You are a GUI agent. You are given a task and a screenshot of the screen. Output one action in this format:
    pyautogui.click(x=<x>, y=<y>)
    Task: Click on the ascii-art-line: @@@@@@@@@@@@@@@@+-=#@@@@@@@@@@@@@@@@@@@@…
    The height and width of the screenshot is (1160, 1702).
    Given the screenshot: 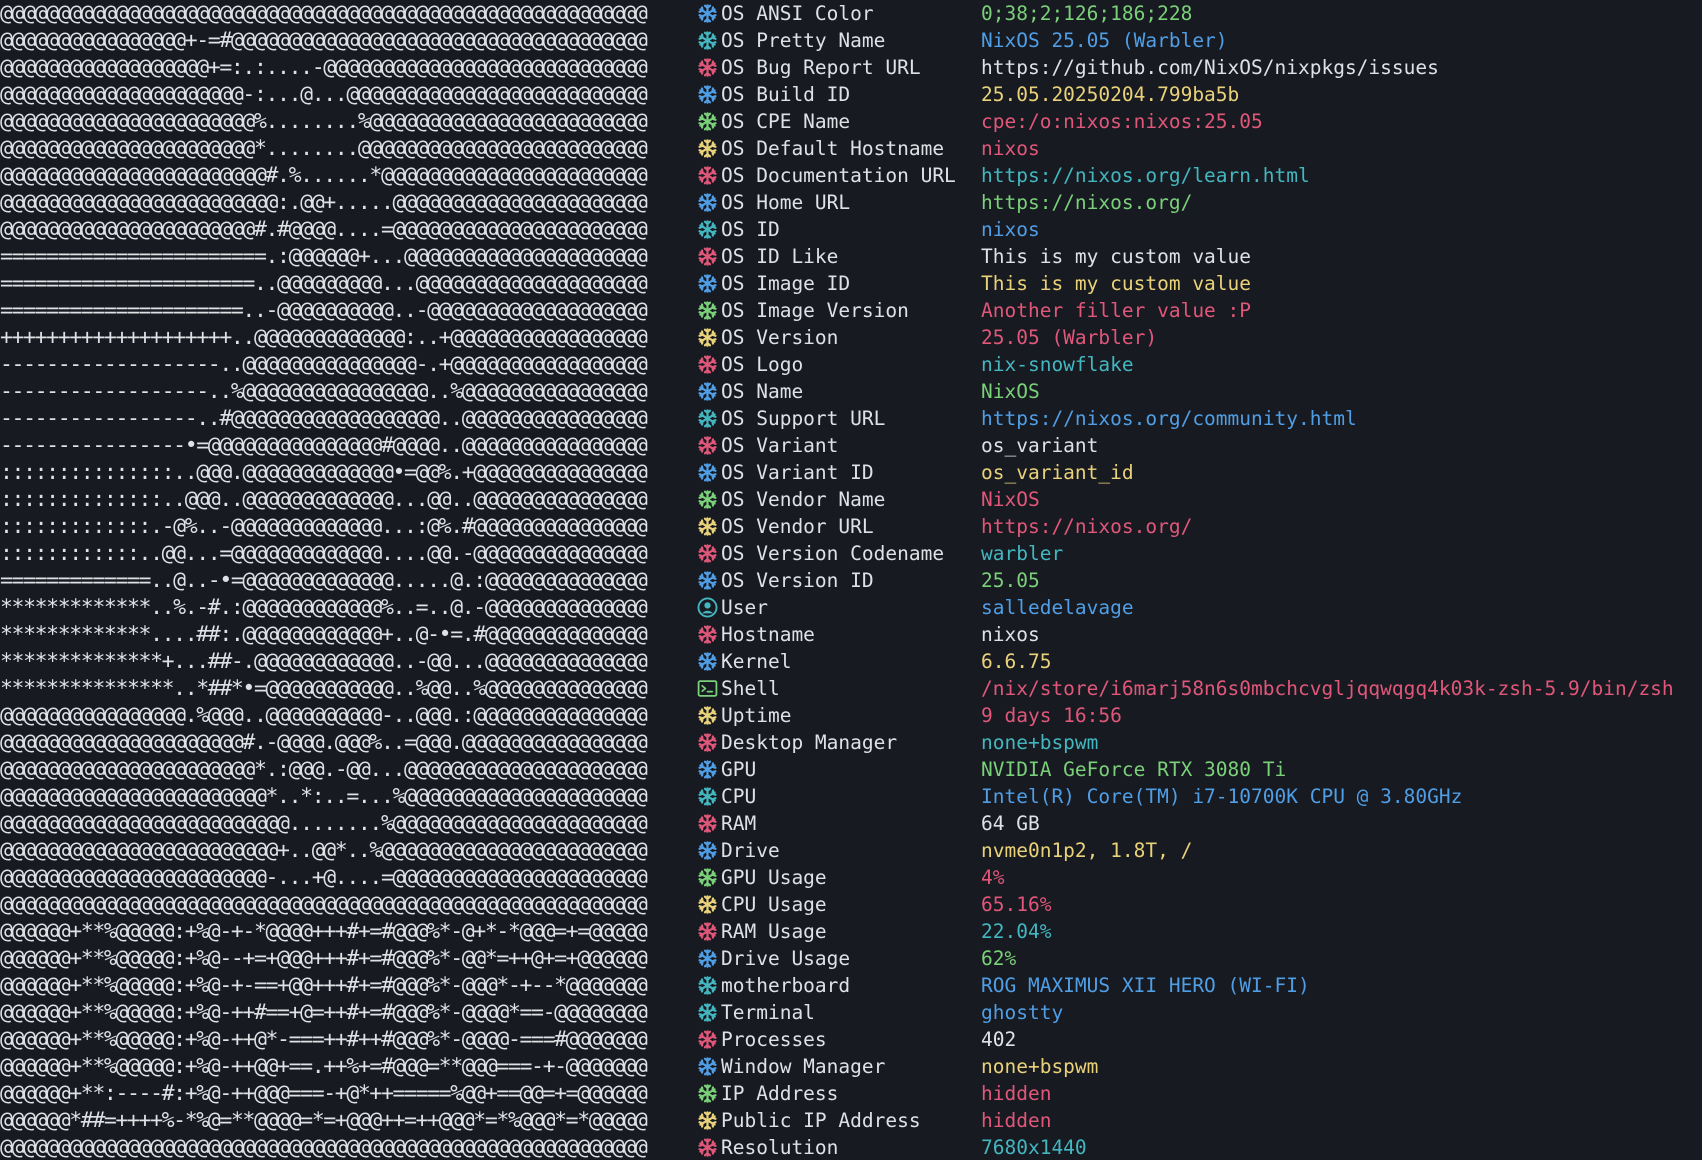 What is the action you would take?
    pyautogui.click(x=324, y=40)
    